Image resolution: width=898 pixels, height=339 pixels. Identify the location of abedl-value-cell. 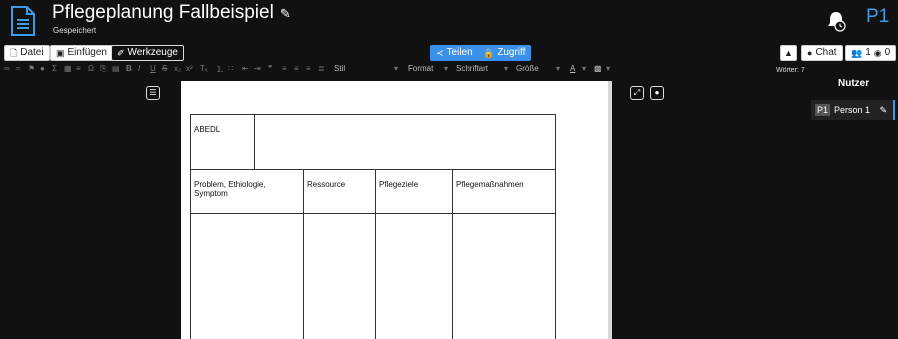
(405, 142).